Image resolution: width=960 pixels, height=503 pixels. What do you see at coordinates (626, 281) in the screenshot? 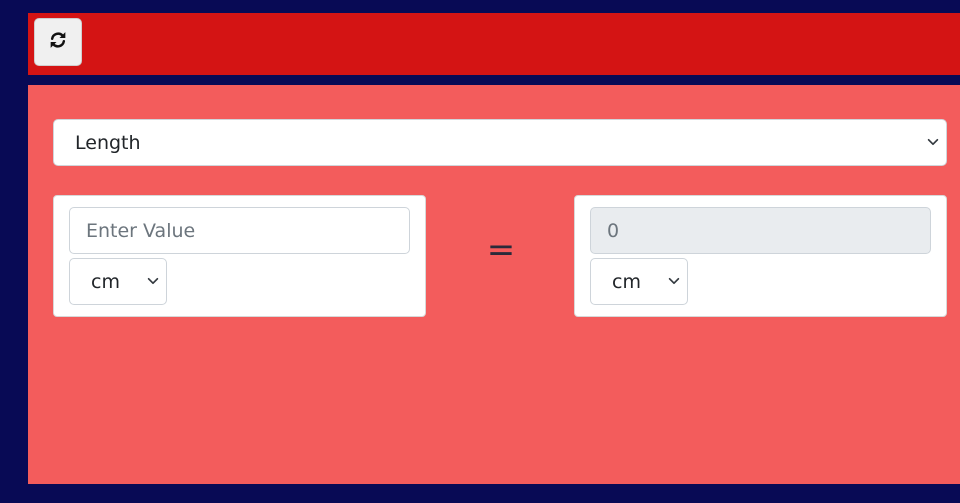
I see `to-unit-value: cm` at bounding box center [626, 281].